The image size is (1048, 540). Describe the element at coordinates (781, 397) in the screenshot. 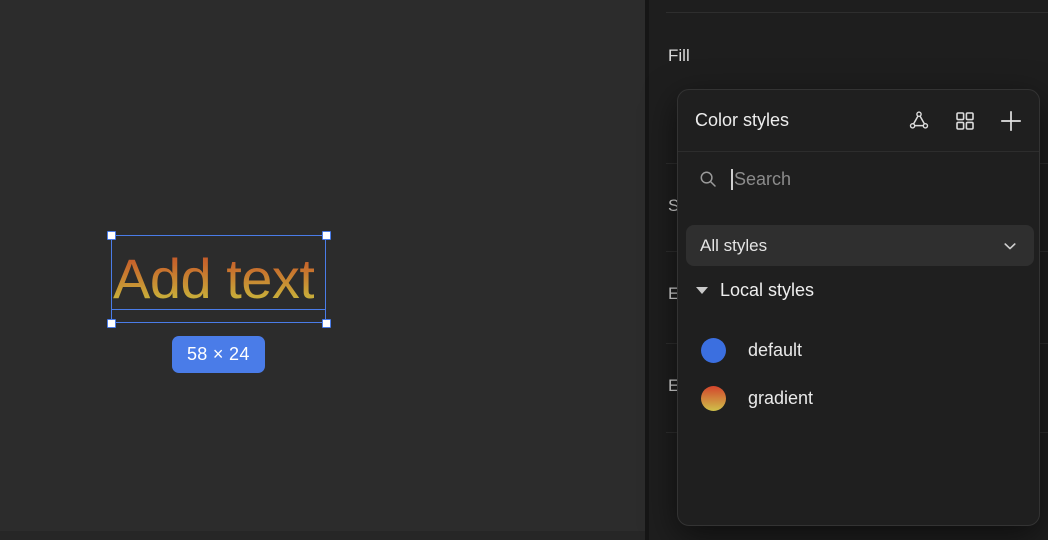

I see `style-name: gradient` at that location.